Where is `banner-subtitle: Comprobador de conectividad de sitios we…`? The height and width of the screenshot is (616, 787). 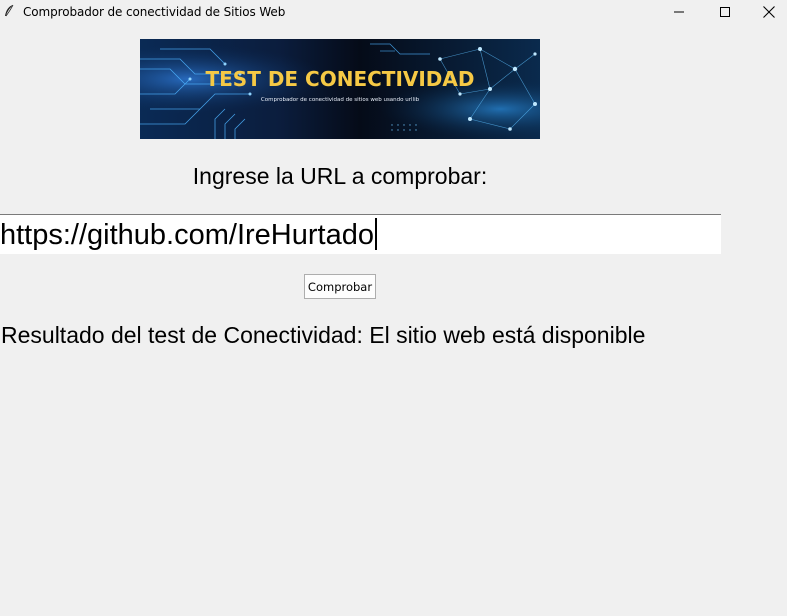
banner-subtitle: Comprobador de conectividad de sitios we… is located at coordinates (340, 100).